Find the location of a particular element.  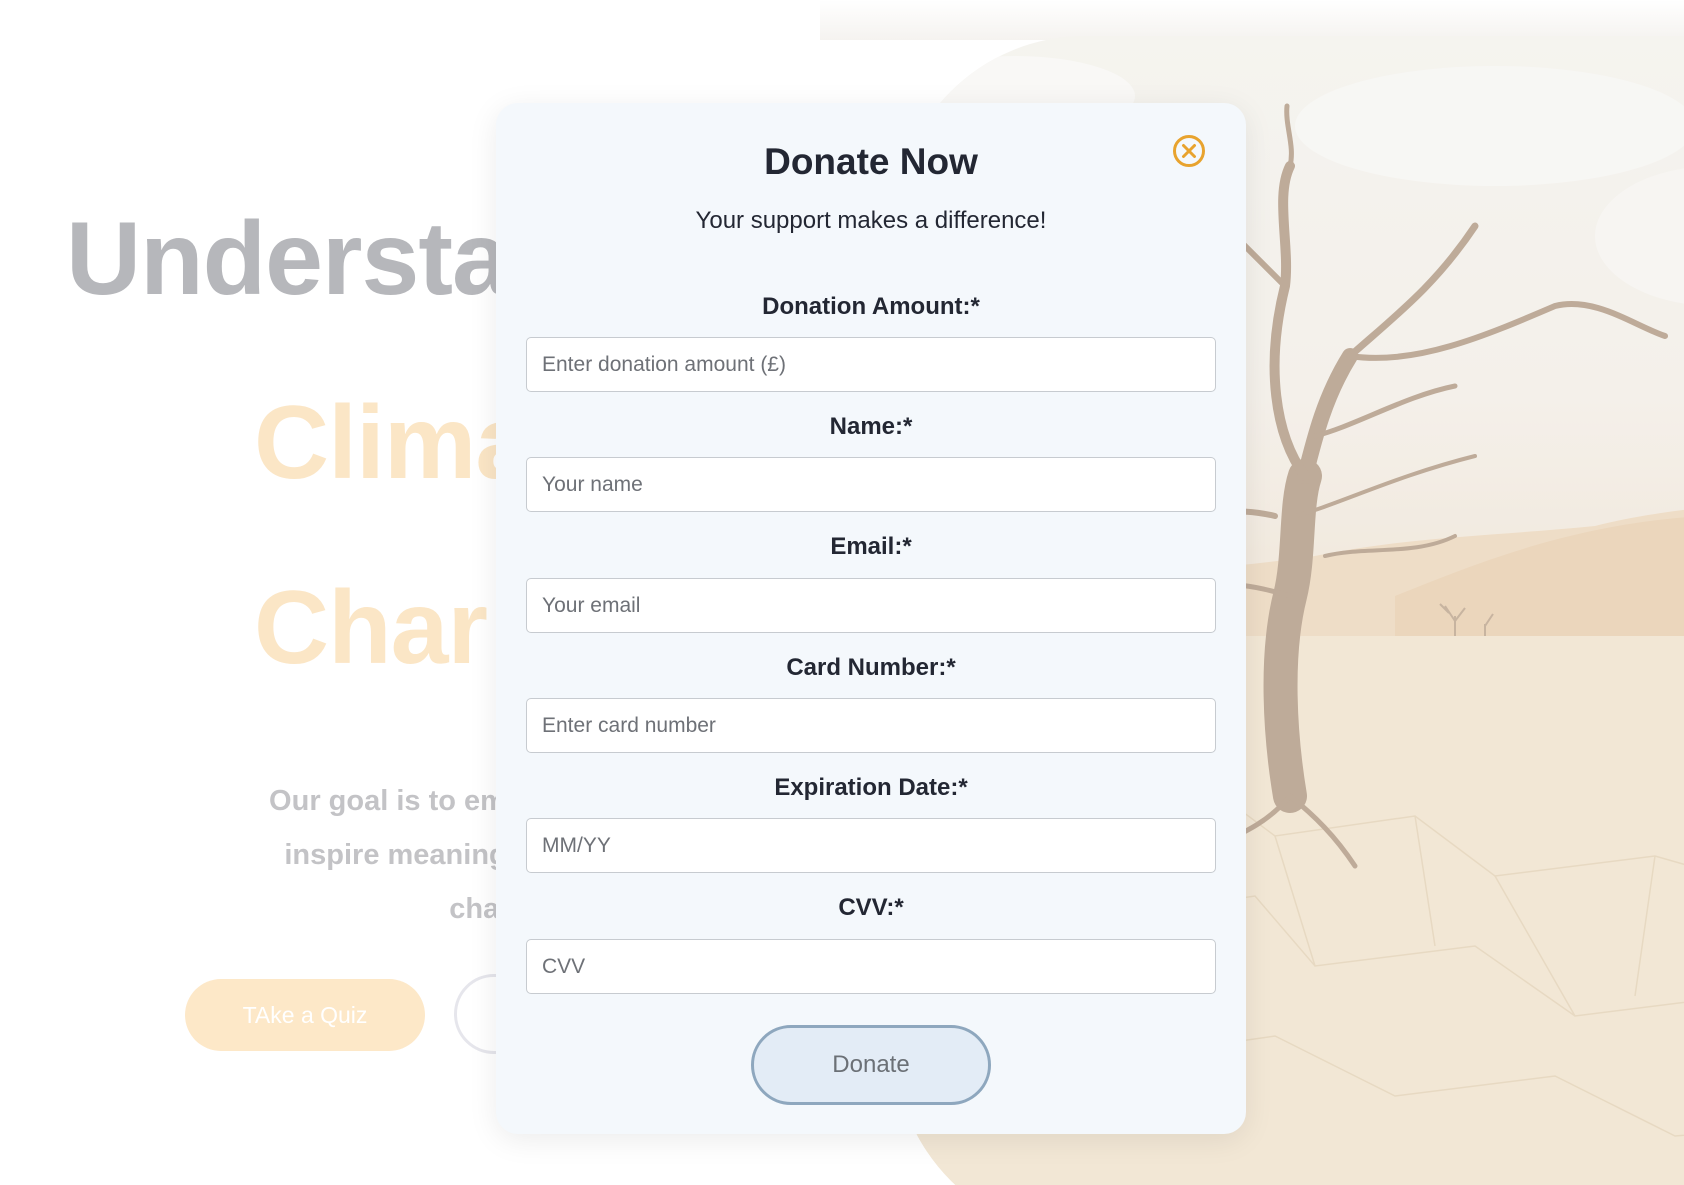

card-number-label: Card Number:* is located at coordinates (871, 667).